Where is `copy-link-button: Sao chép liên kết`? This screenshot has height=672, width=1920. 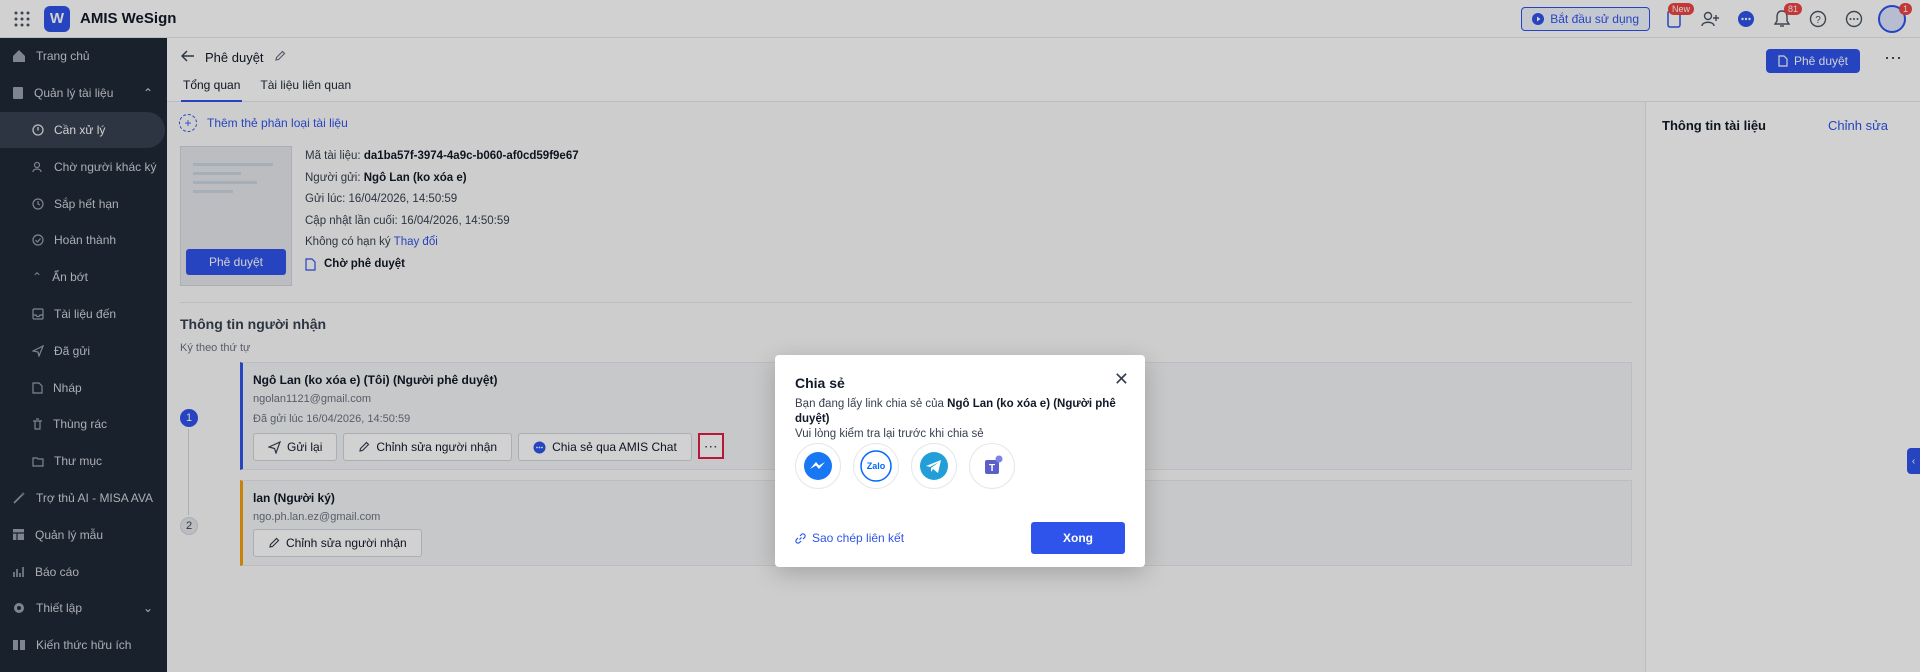
copy-link-button: Sao chép liên kết is located at coordinates (849, 538).